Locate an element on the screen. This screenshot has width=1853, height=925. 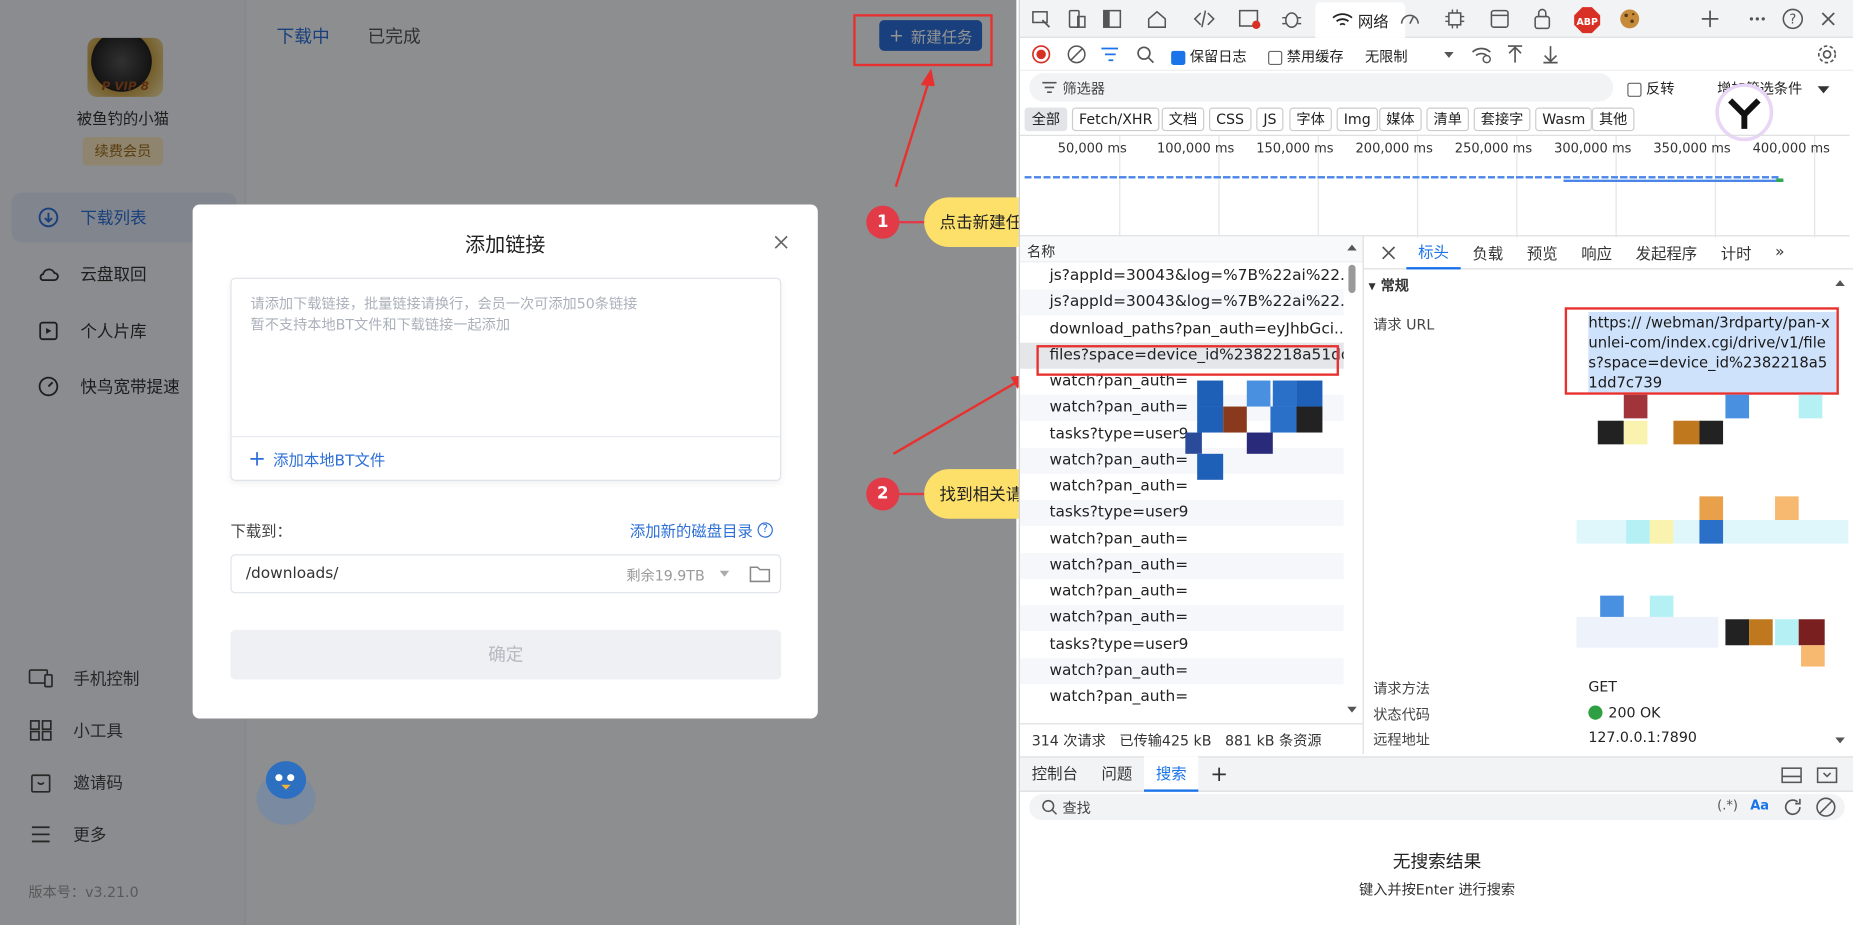
type-filter-5: 字体 is located at coordinates (1310, 119).